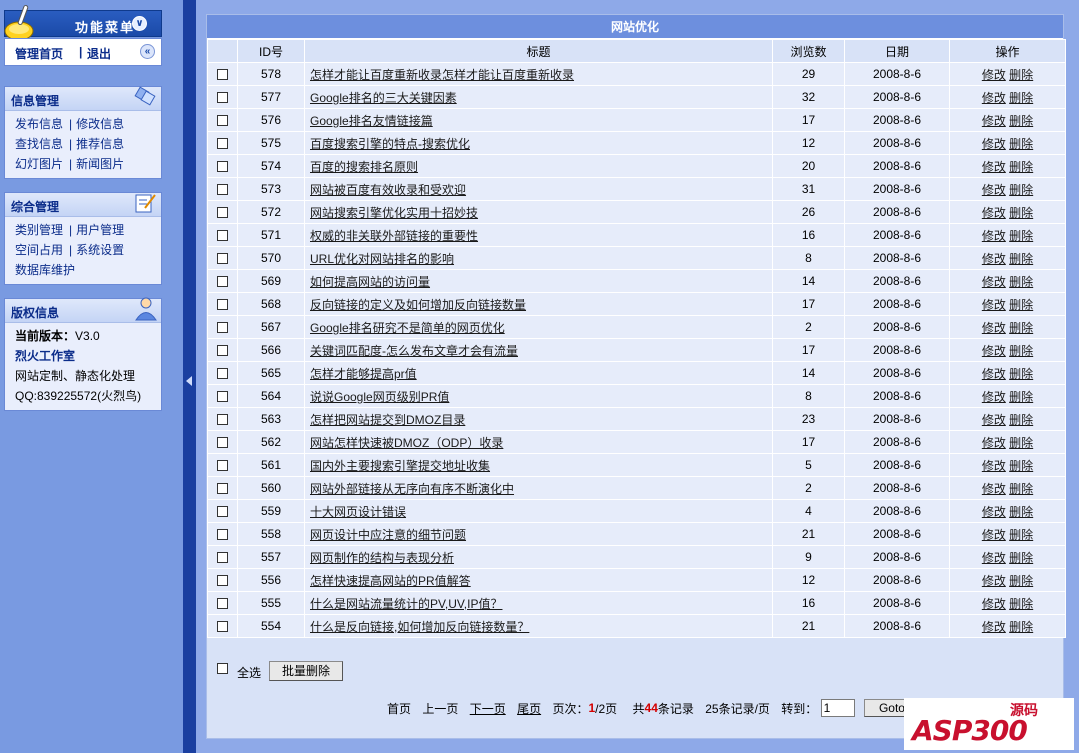 The image size is (1079, 753). Describe the element at coordinates (388, 535) in the screenshot. I see `row-title-link: 网页设计中应注意的细节问题` at that location.